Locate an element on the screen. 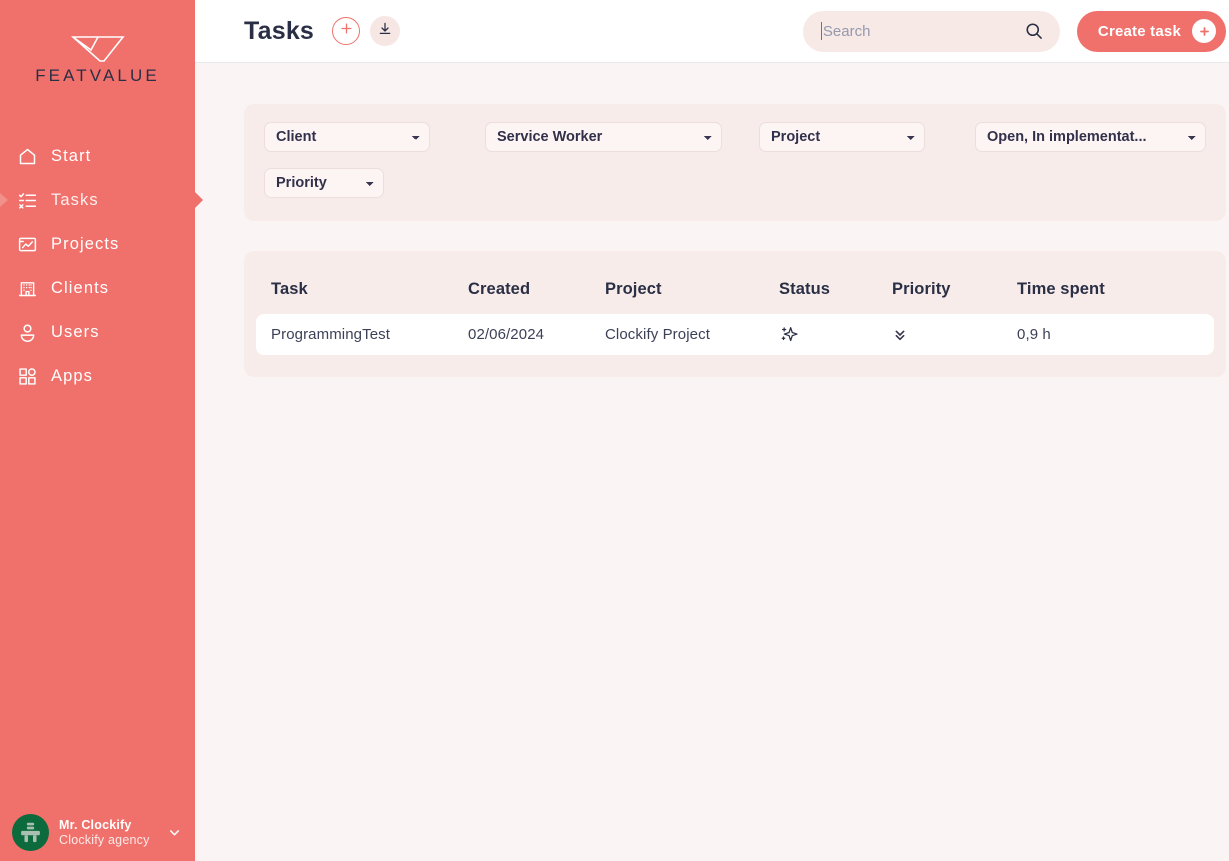 This screenshot has width=1229, height=861. apps-grid-icon is located at coordinates (27, 376).